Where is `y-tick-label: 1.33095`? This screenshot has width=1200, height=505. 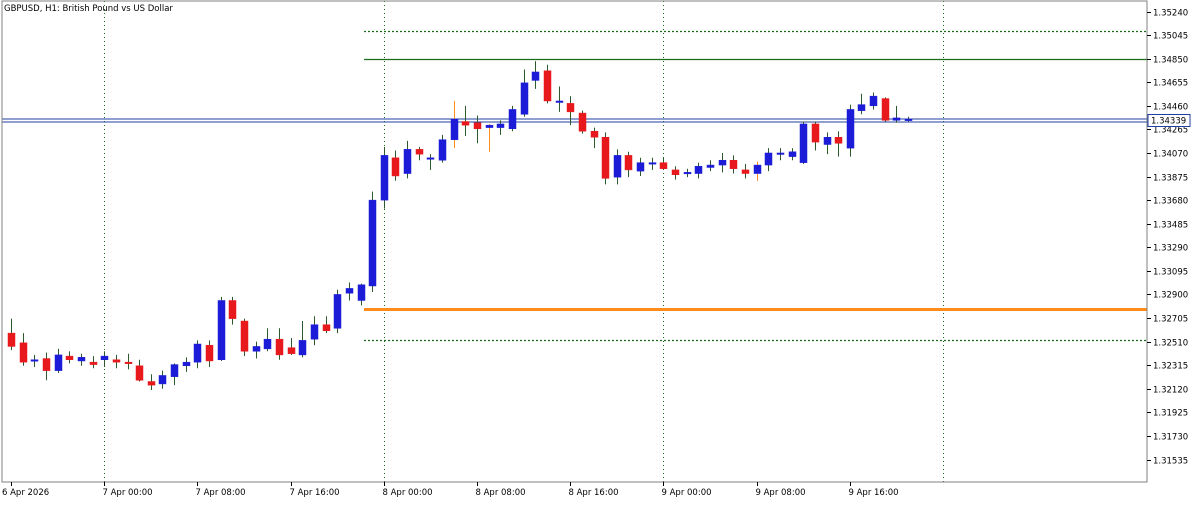
y-tick-label: 1.33095 is located at coordinates (1170, 273).